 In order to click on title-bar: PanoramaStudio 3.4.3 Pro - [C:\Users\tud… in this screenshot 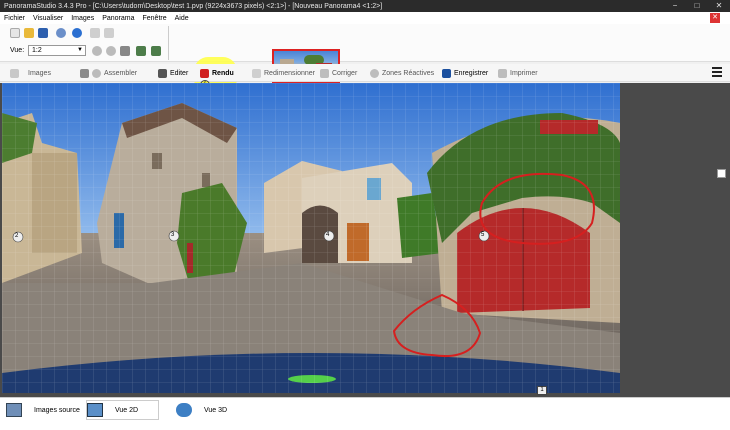, I will do `click(365, 6)`.